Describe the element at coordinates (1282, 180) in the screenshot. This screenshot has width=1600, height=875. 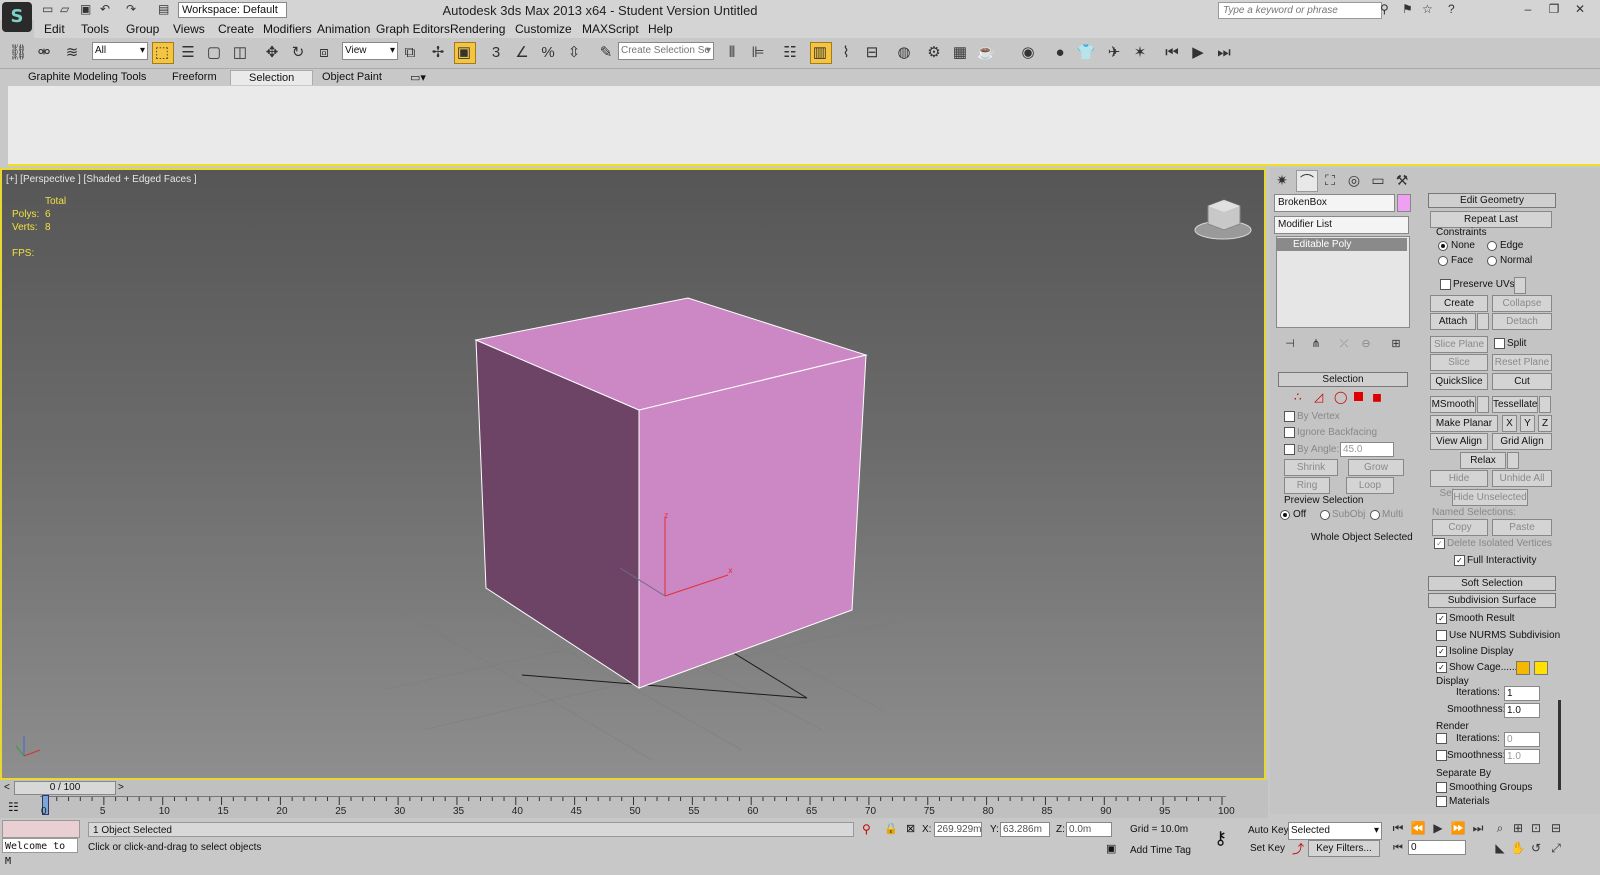
I see `create-panel-icon: ✷` at that location.